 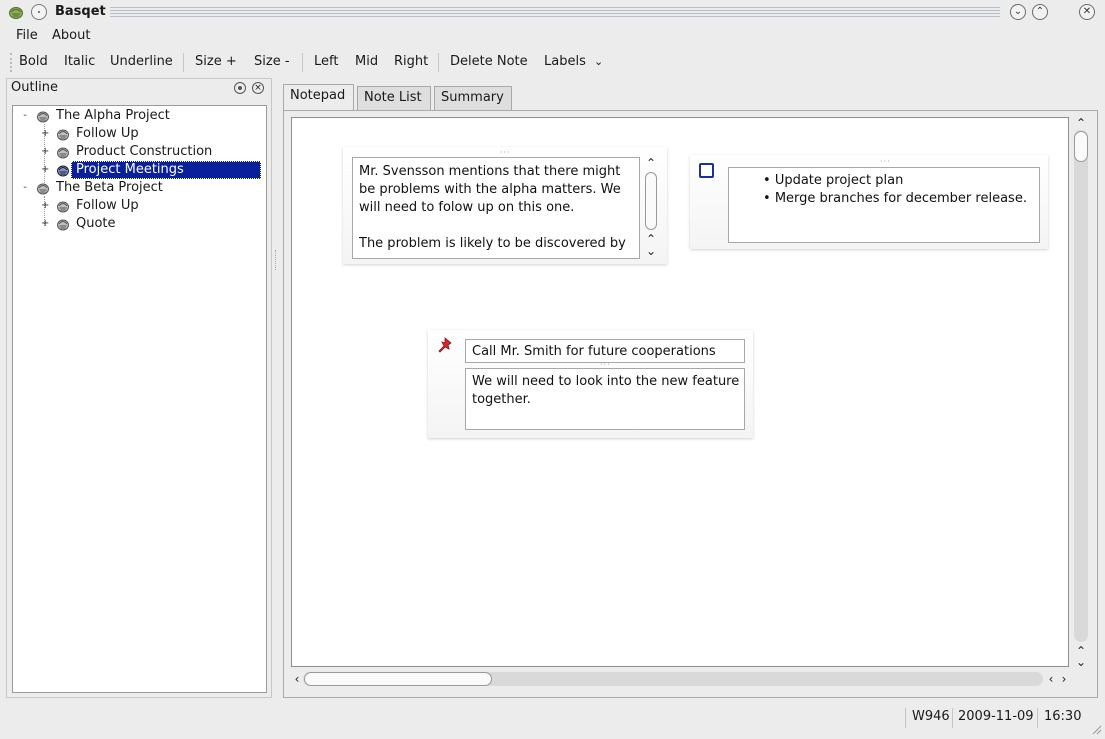 I want to click on align-mid-button: Mid, so click(x=366, y=61).